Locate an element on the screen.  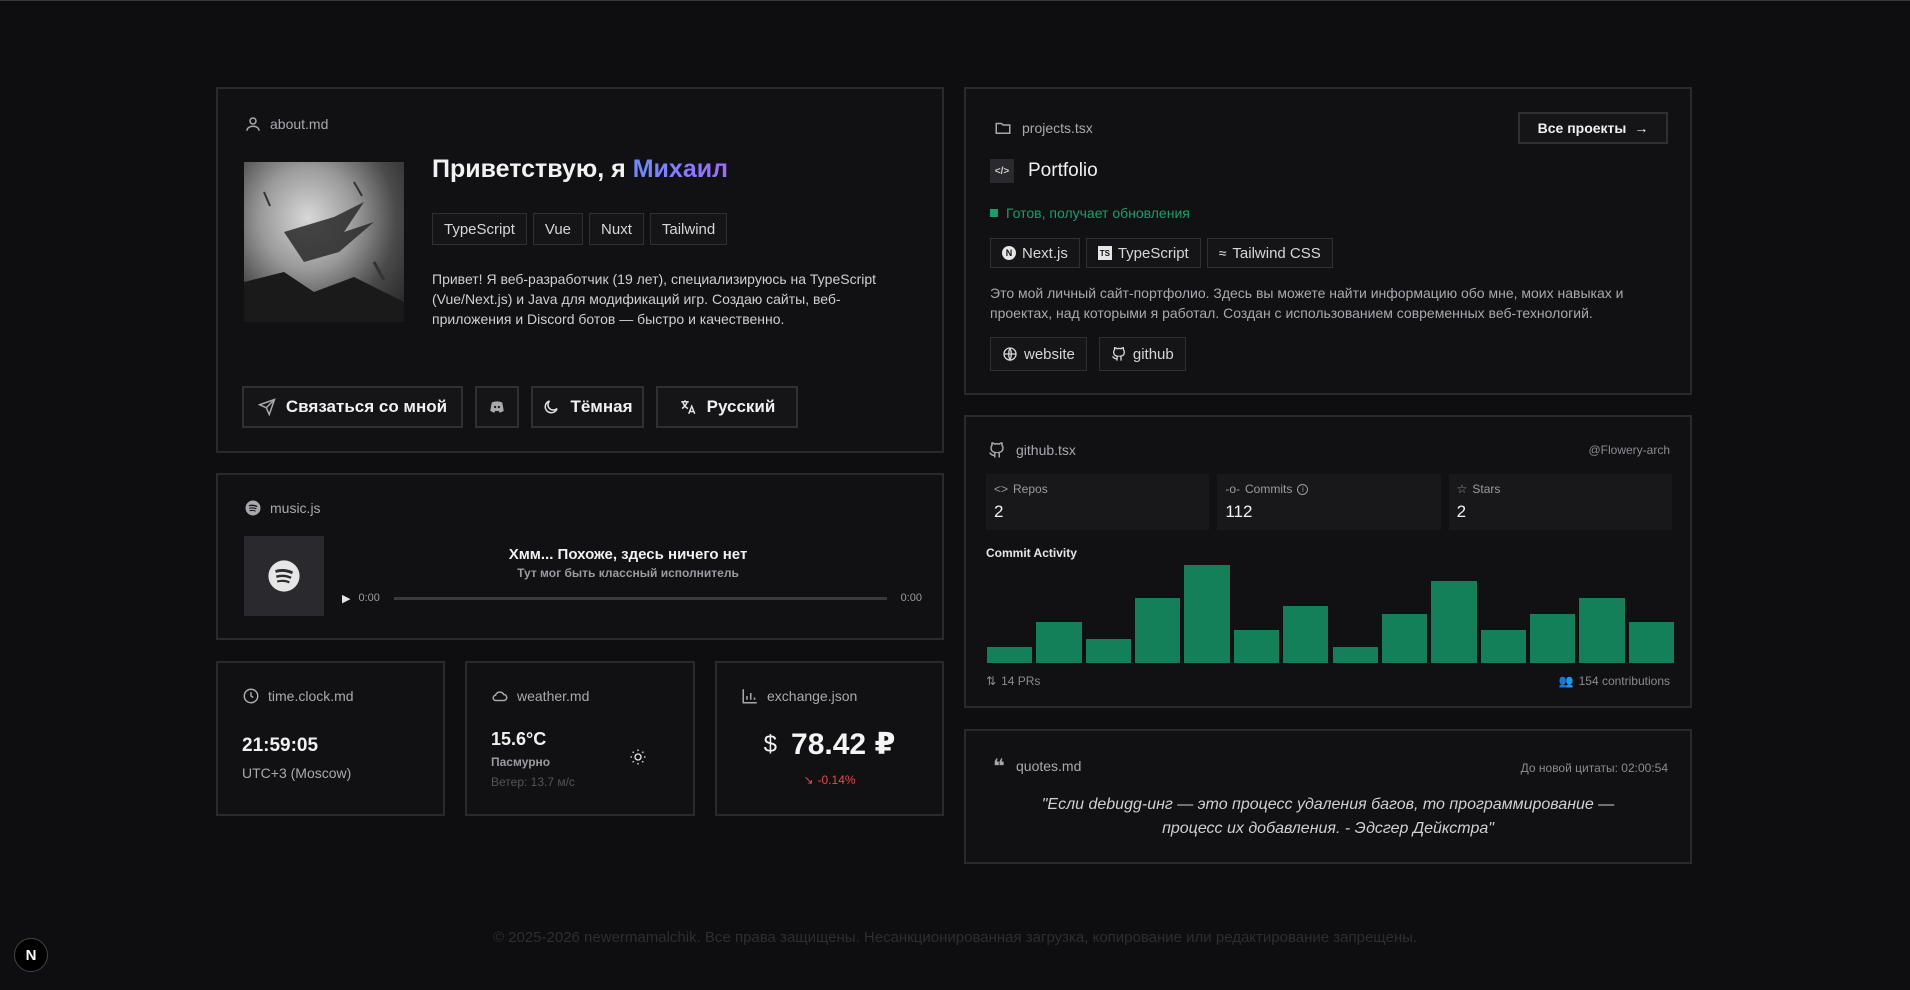
typescript-icon: TS is located at coordinates (1104, 253).